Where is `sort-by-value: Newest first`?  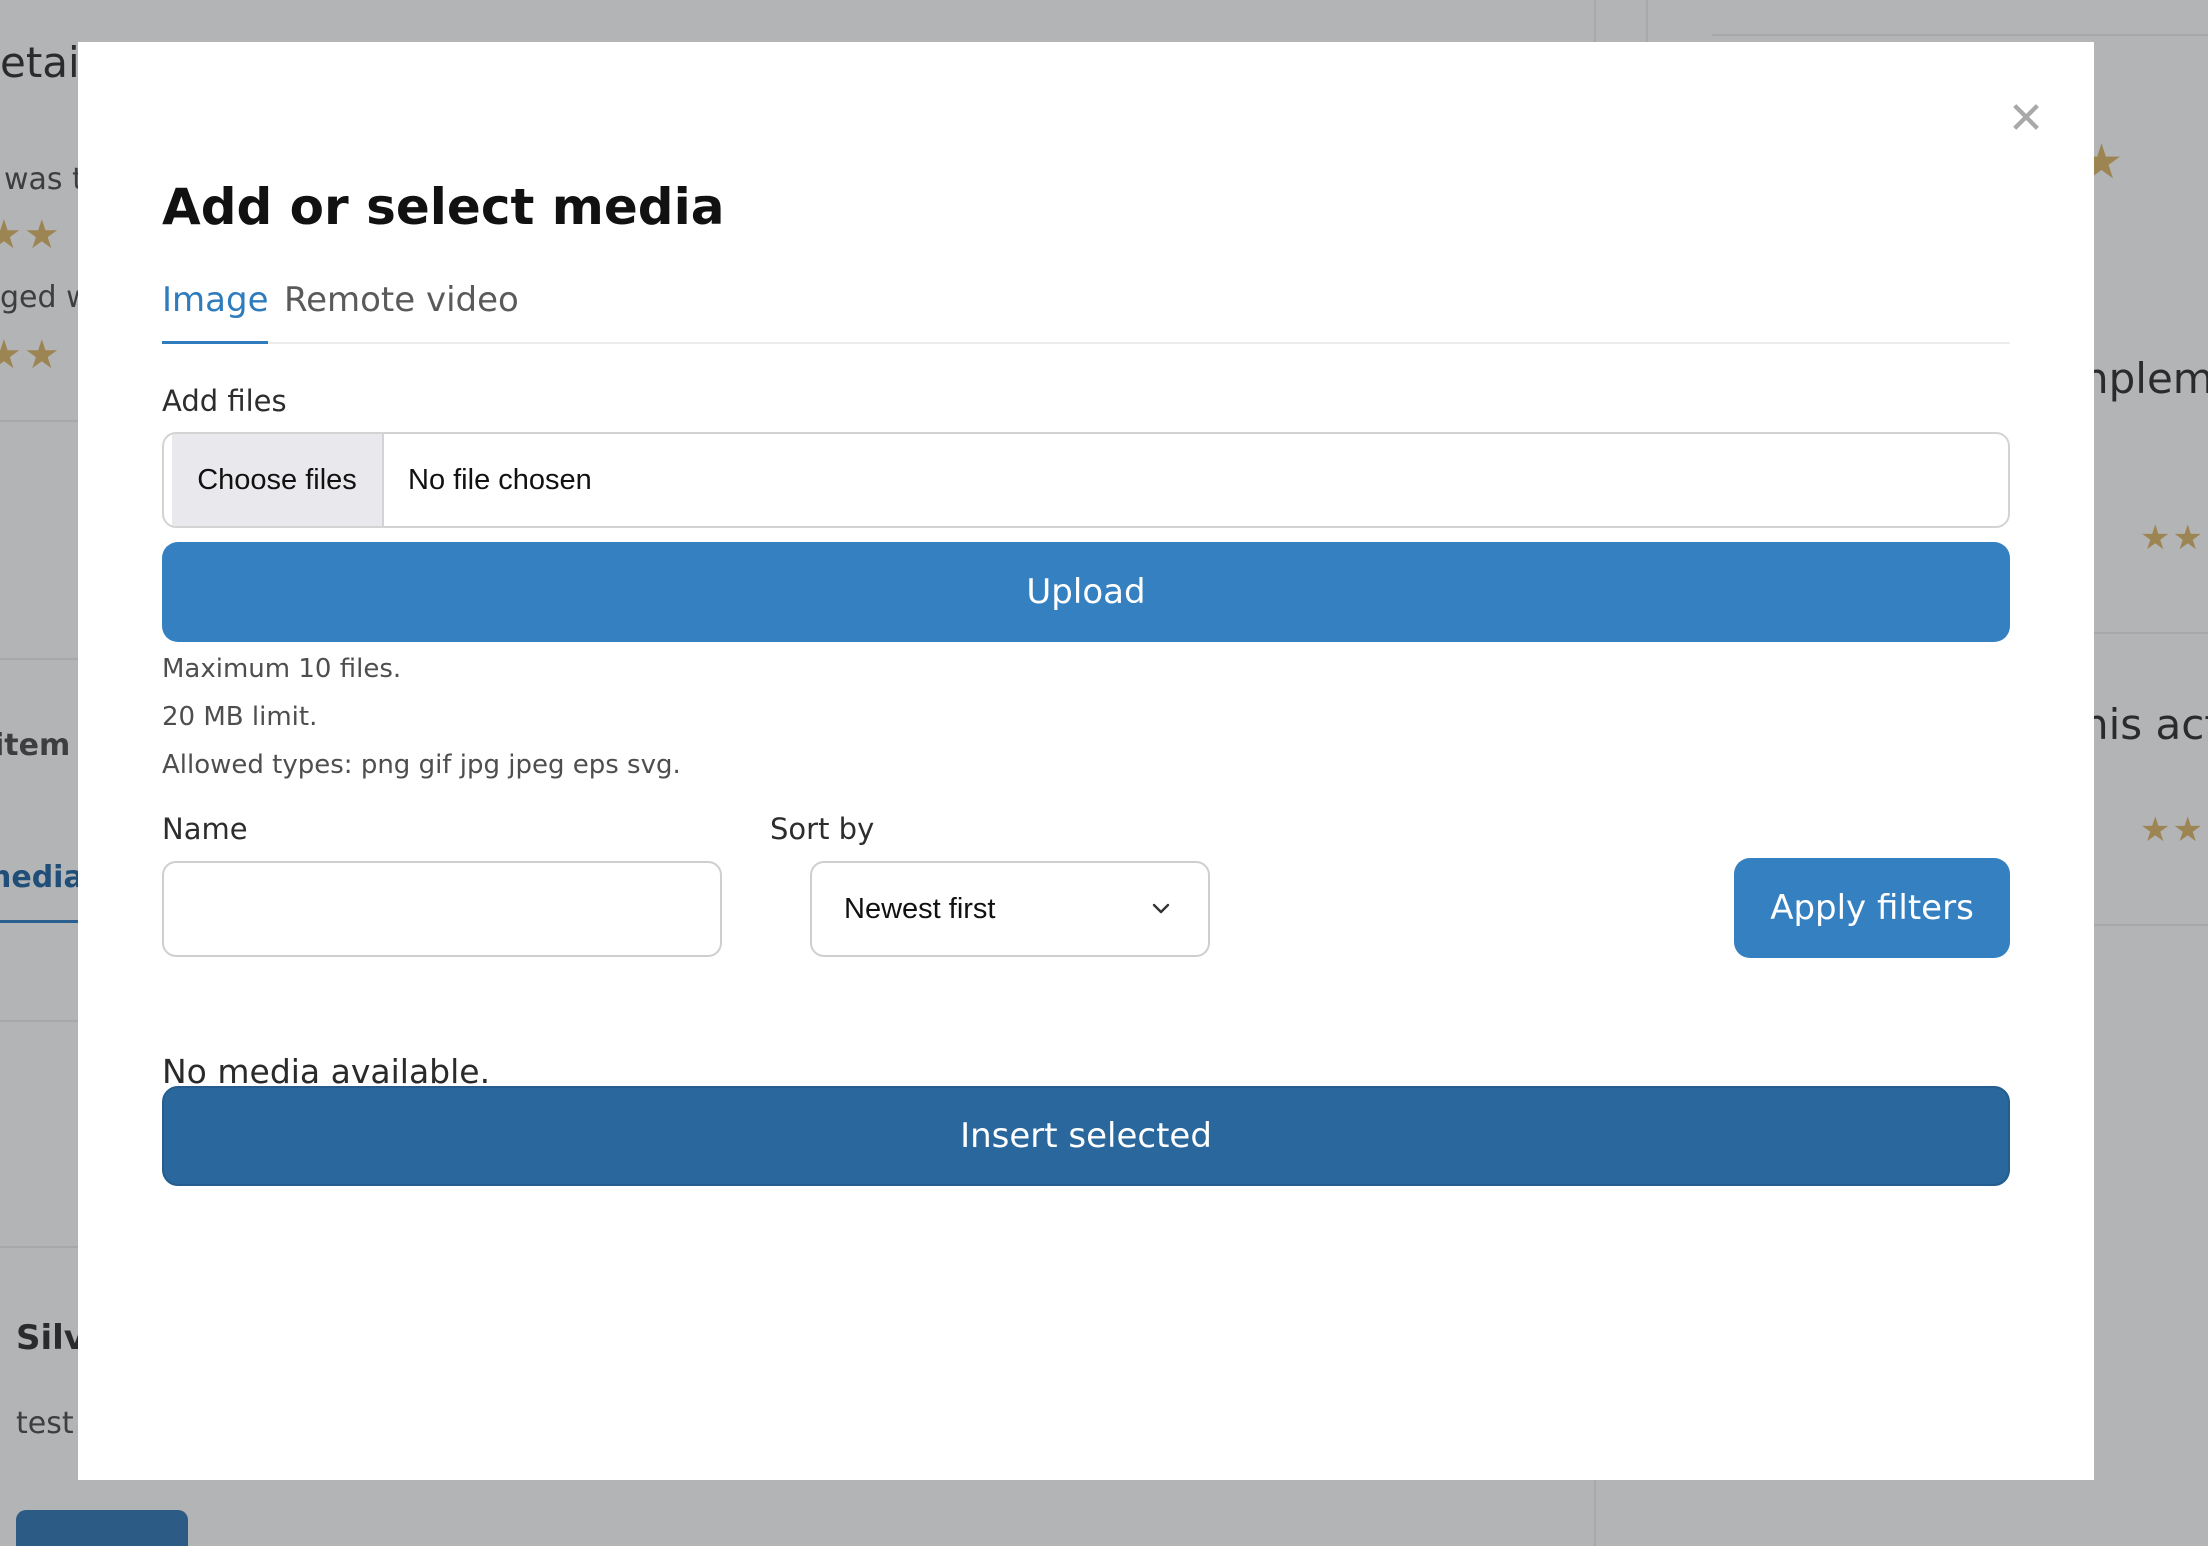 sort-by-value: Newest first is located at coordinates (920, 908).